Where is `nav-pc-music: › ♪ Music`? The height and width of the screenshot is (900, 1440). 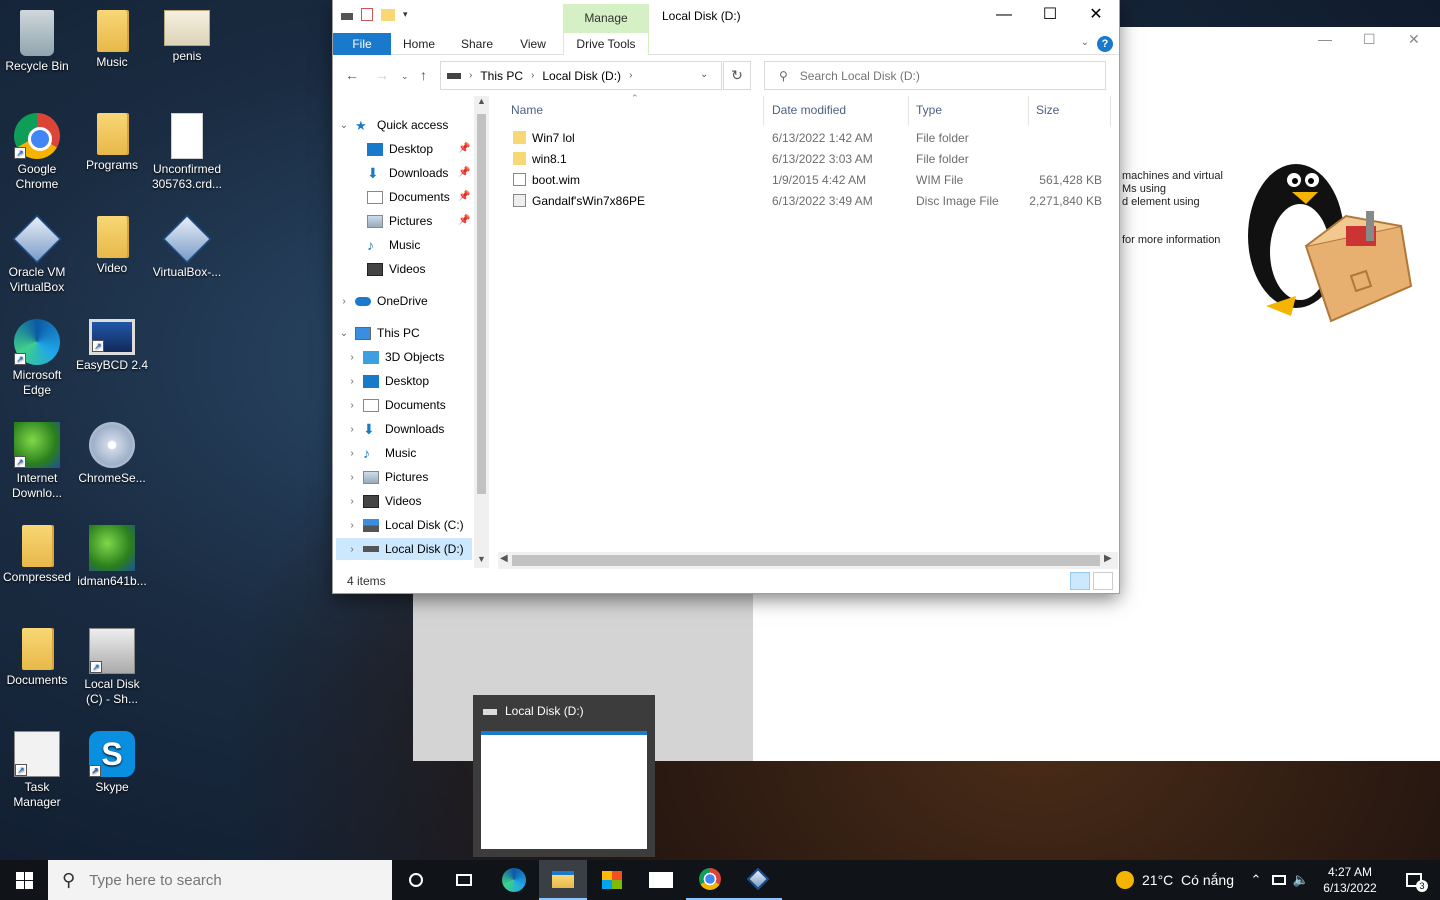 nav-pc-music: › ♪ Music is located at coordinates (381, 453).